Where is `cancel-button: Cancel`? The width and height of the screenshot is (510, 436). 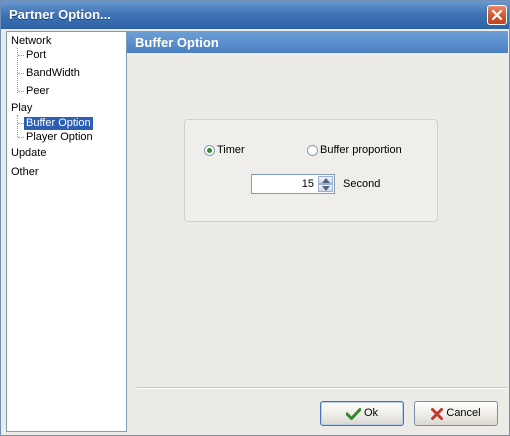 cancel-button: Cancel is located at coordinates (456, 413).